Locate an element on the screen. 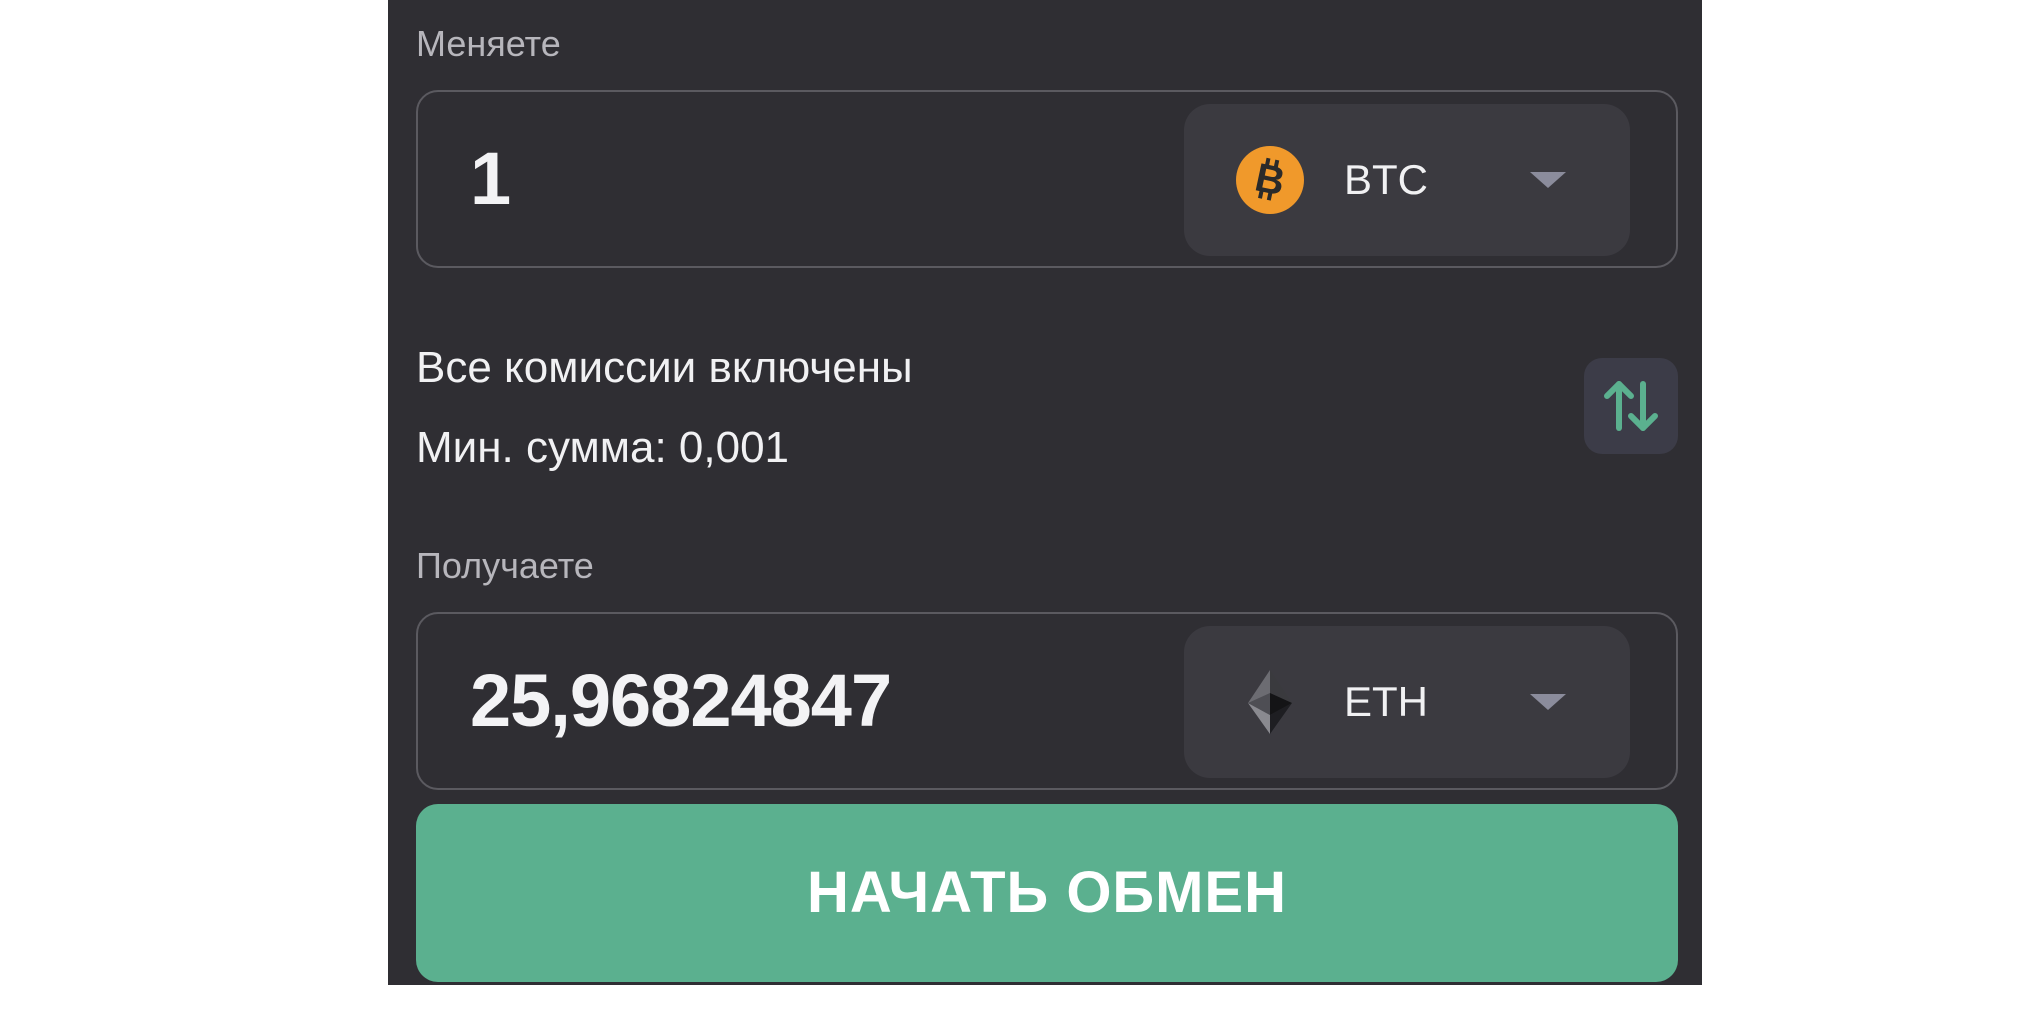 Image resolution: width=2040 pixels, height=1024 pixels. fees-included-text: Все комиссии включены is located at coordinates (664, 367).